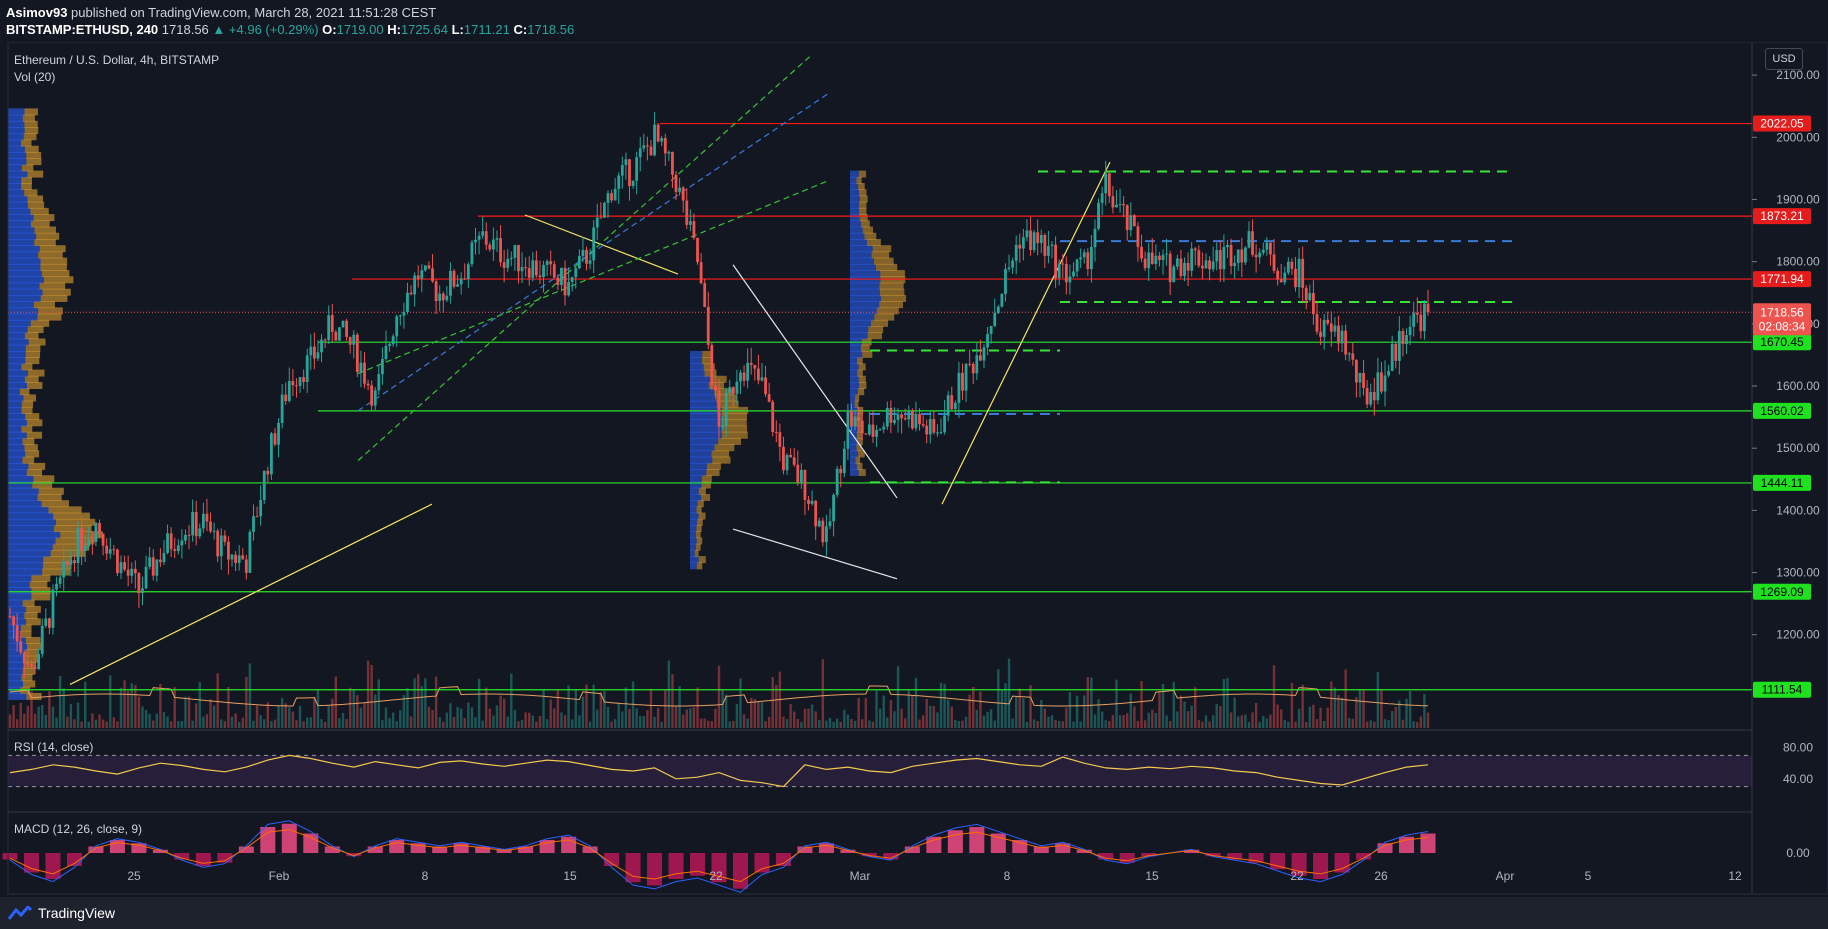 This screenshot has height=929, width=1828. I want to click on author-name: Asimov93, so click(36, 12).